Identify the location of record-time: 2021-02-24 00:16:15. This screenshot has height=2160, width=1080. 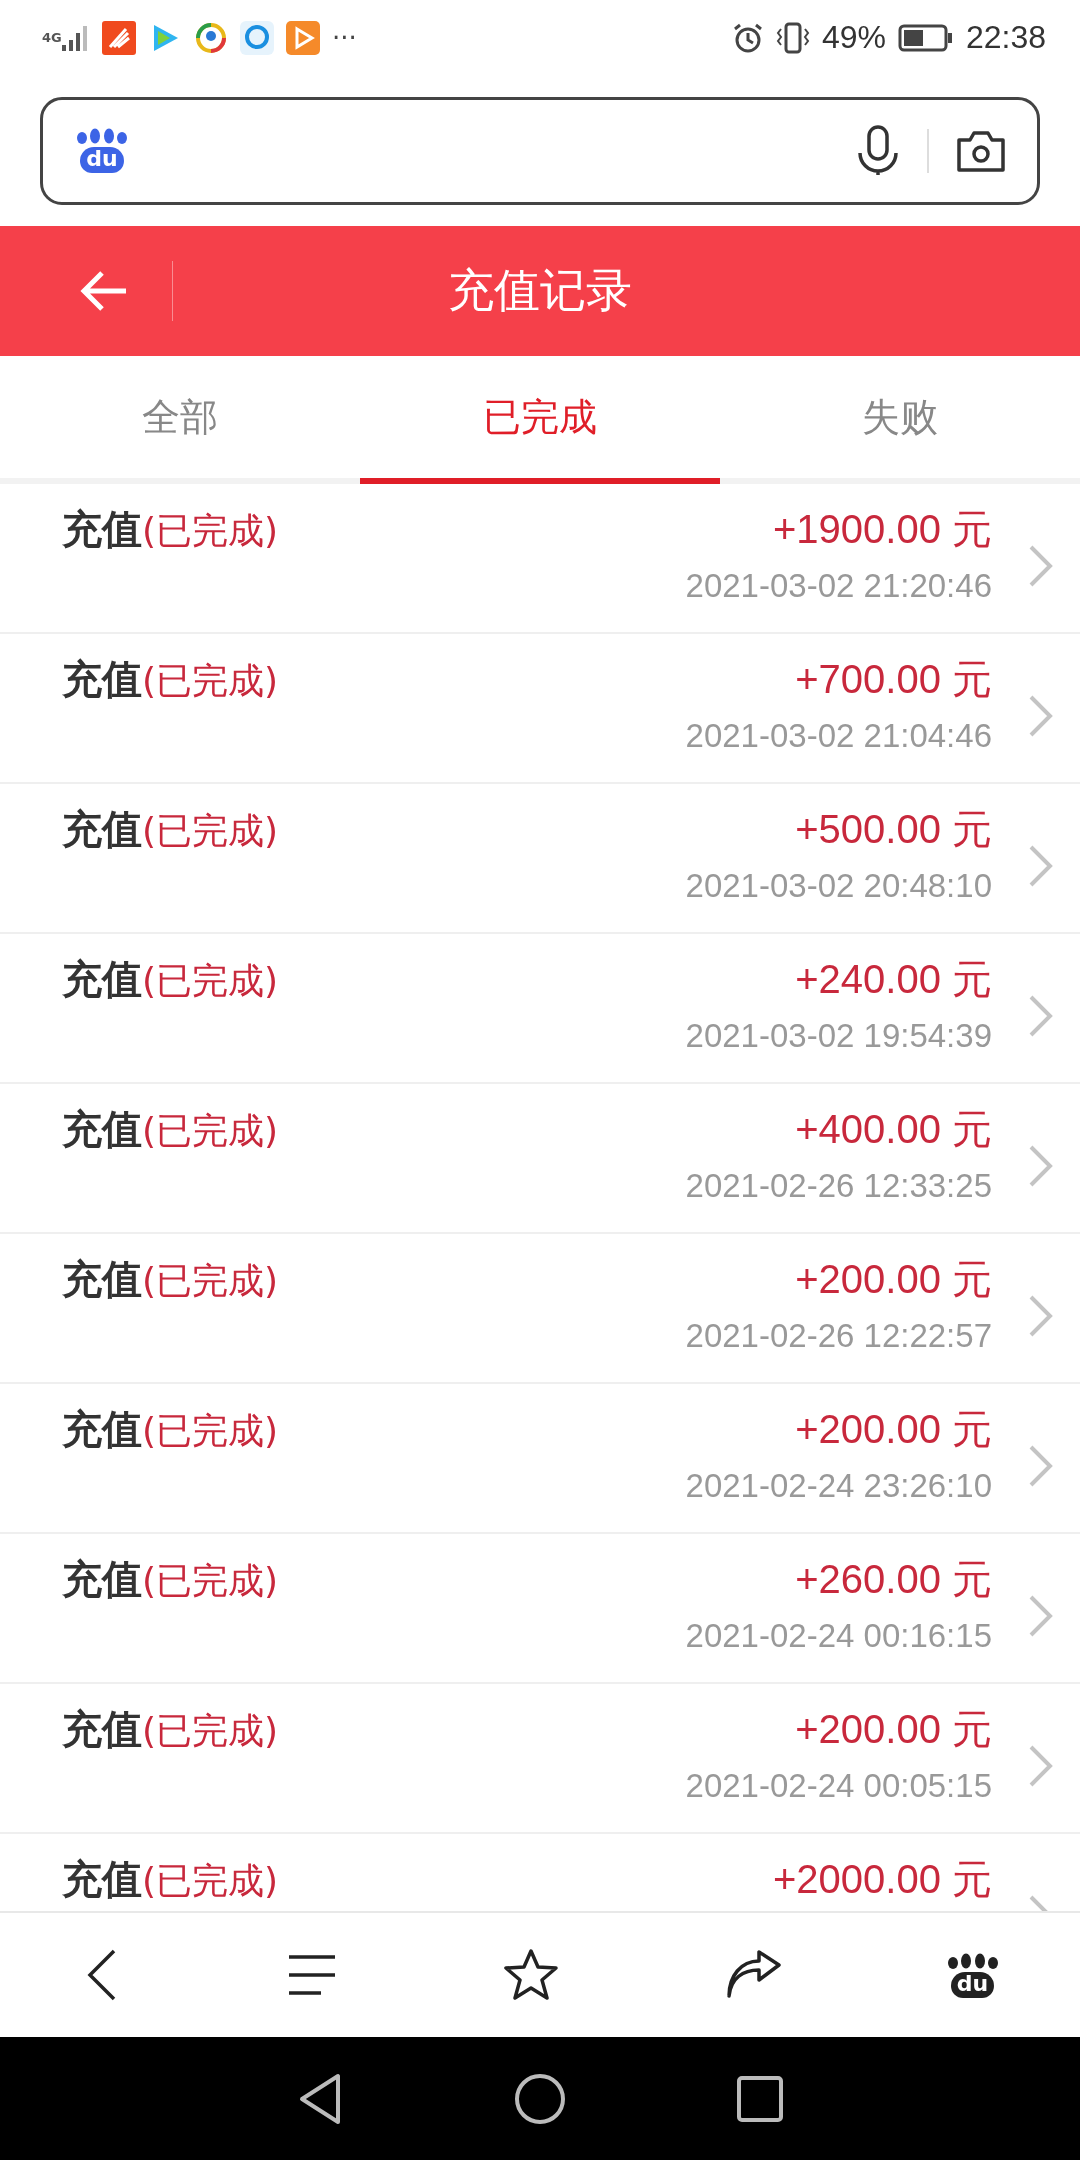
(838, 1636).